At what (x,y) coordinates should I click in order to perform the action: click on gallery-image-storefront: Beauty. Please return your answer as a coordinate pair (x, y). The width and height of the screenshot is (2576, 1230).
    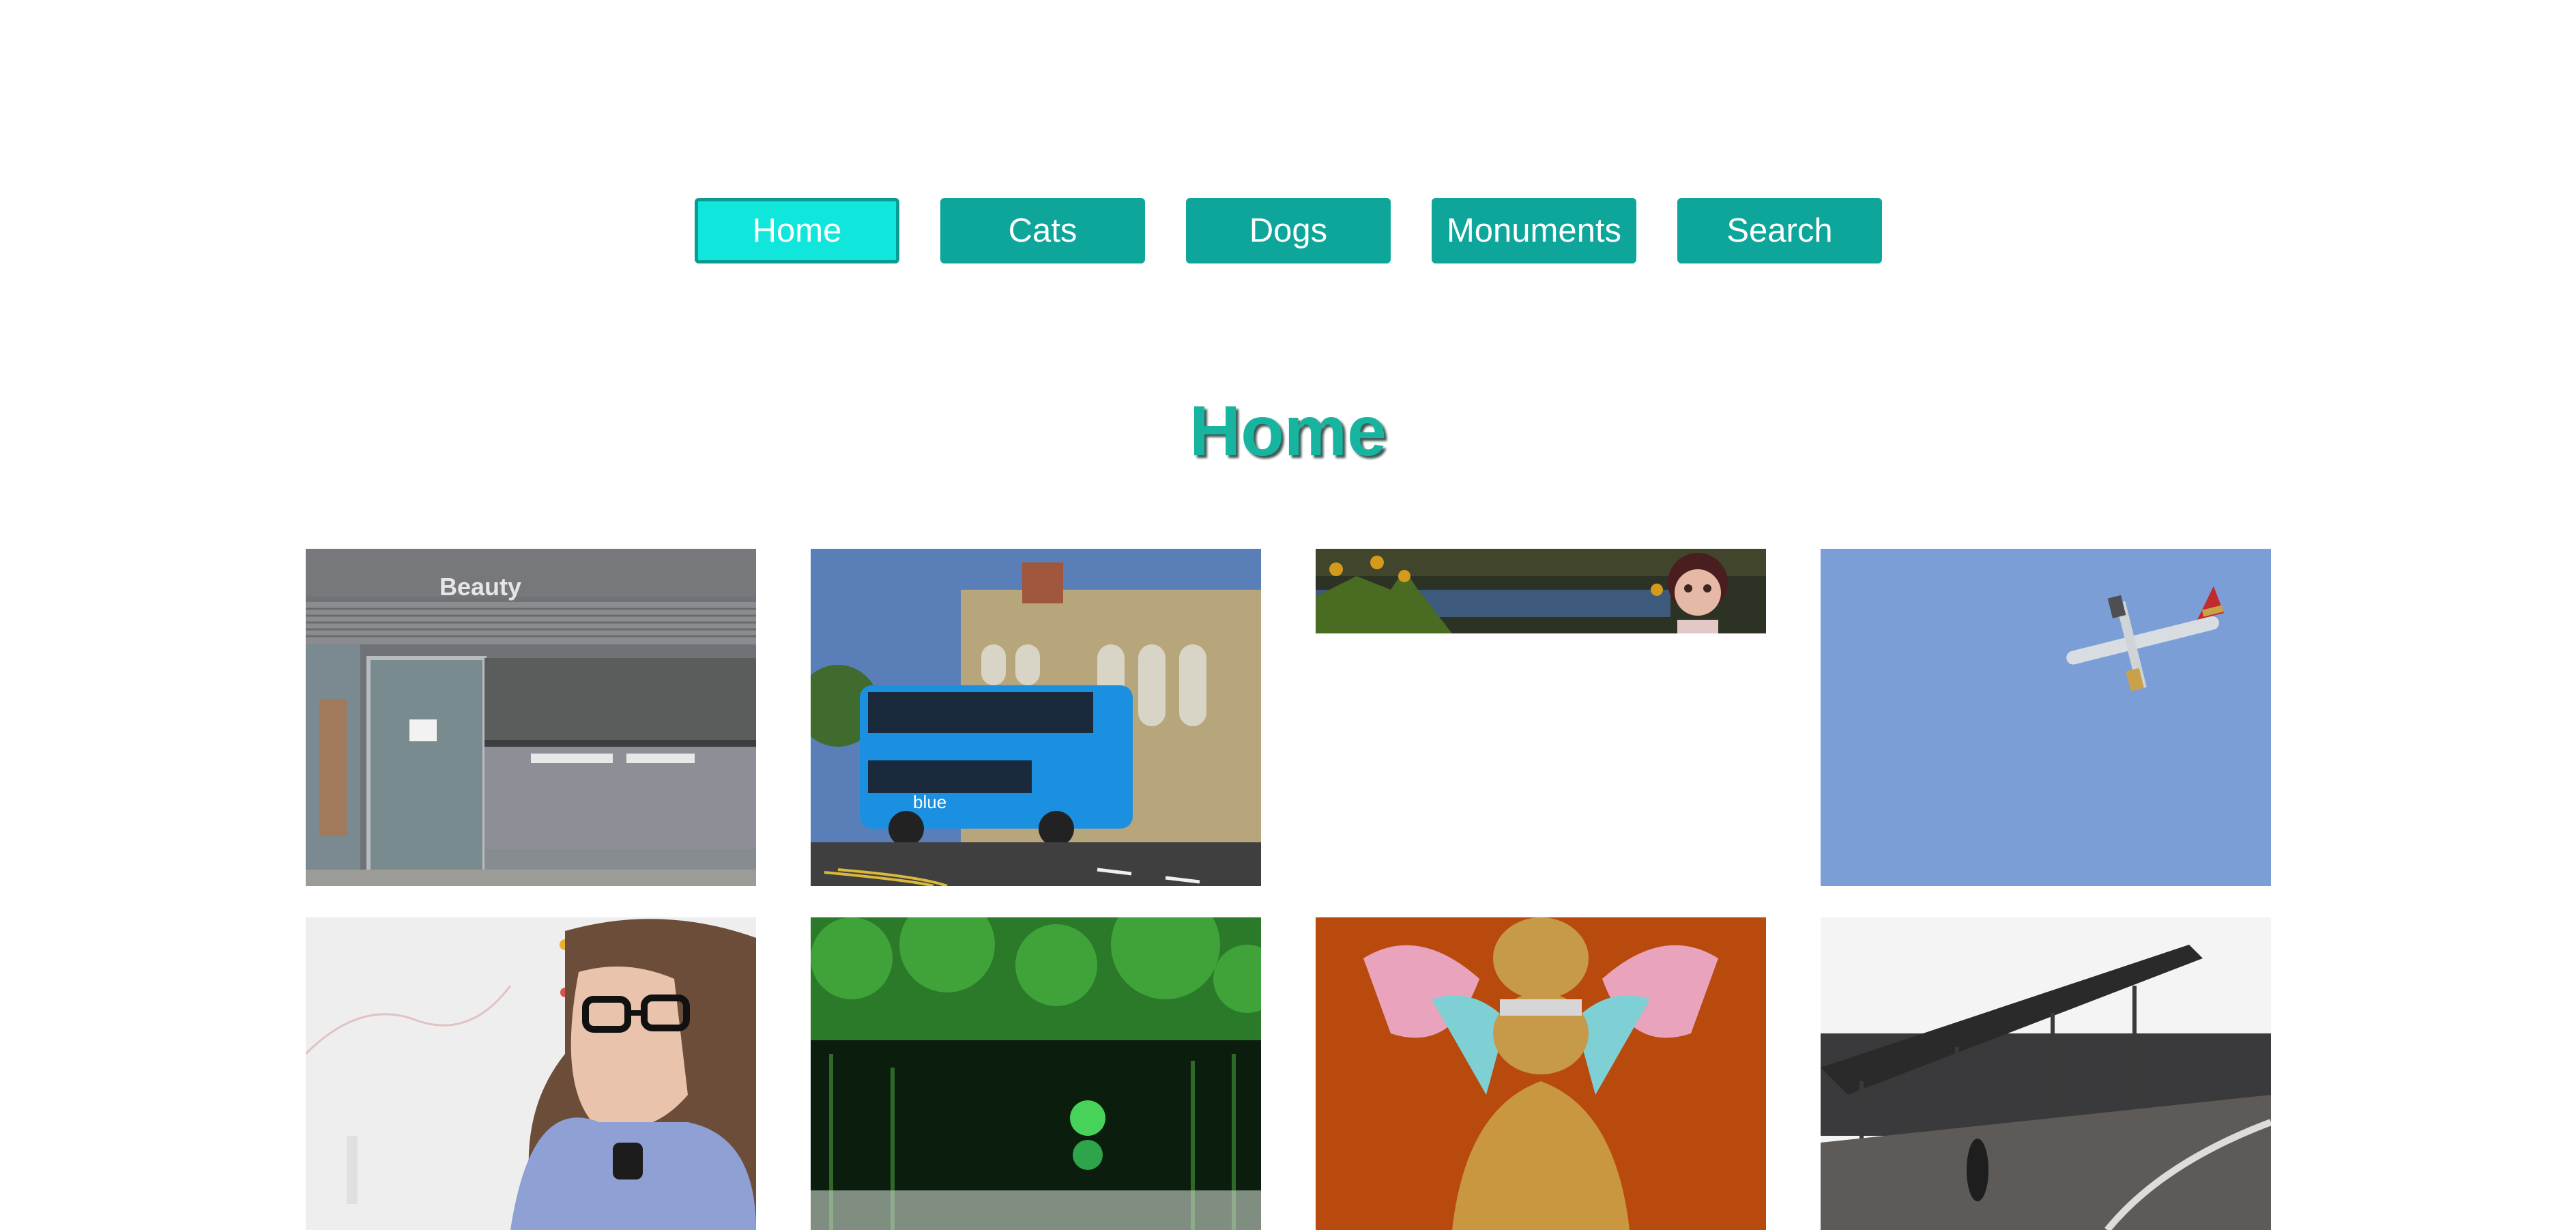
    Looking at the image, I should click on (531, 717).